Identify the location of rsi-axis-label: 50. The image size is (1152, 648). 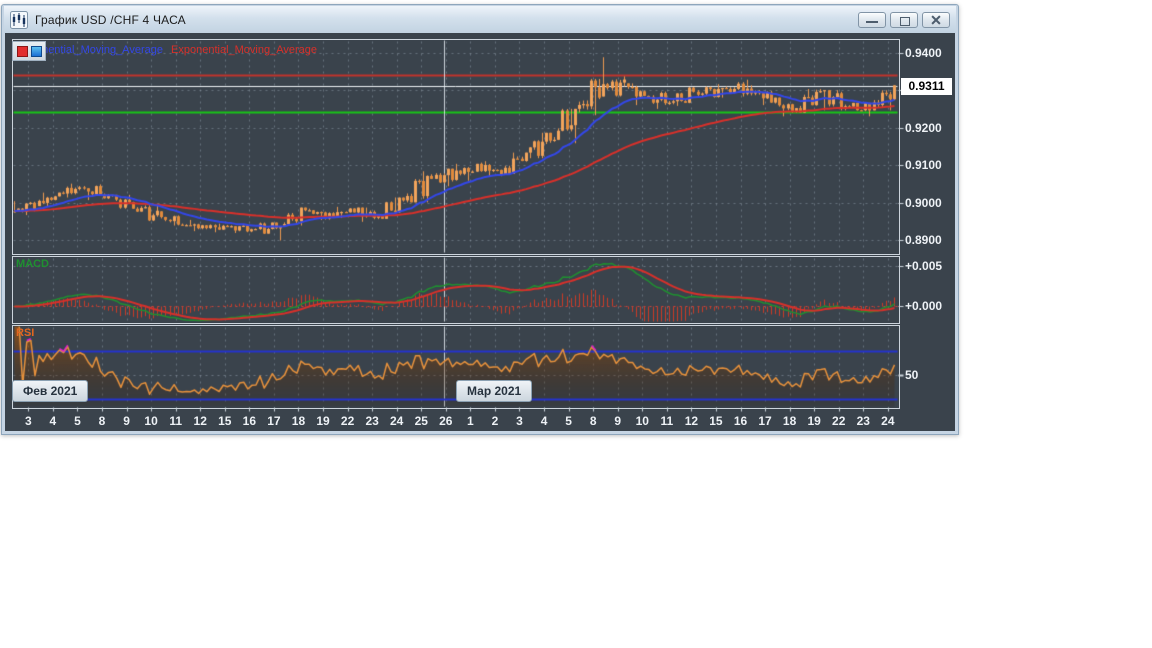
(912, 375).